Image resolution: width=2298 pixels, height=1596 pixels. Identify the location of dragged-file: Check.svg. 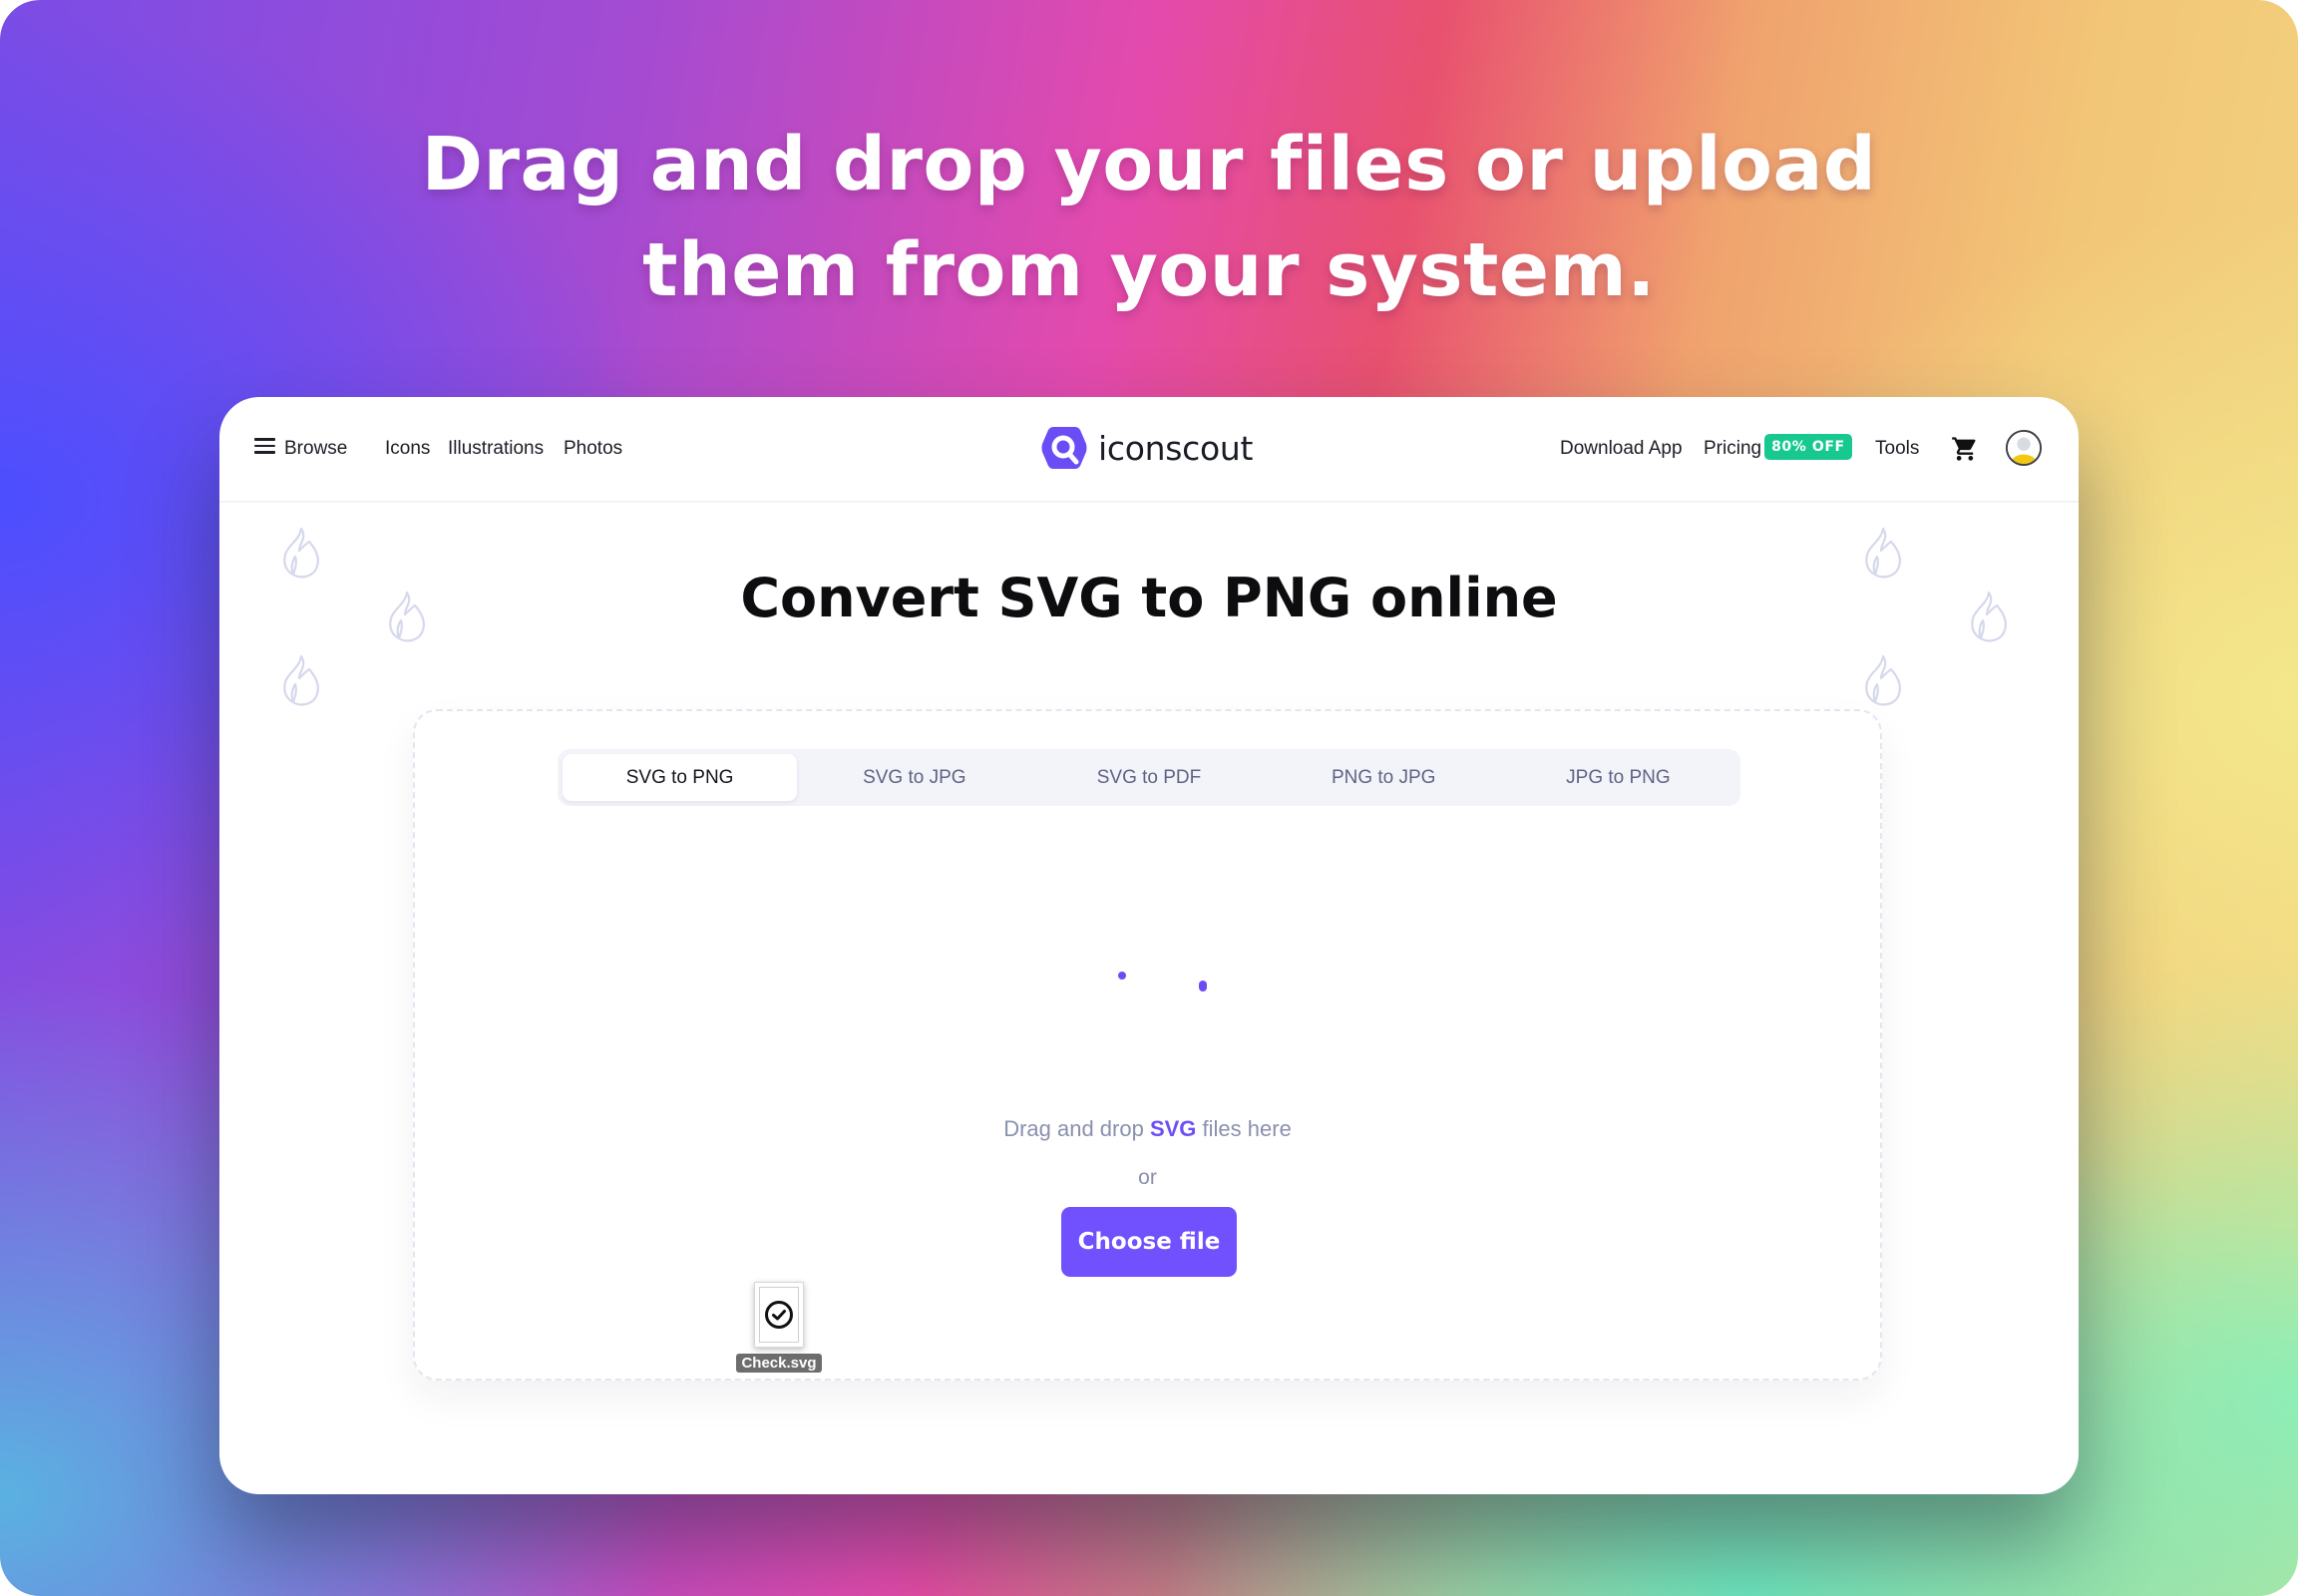
(779, 1327).